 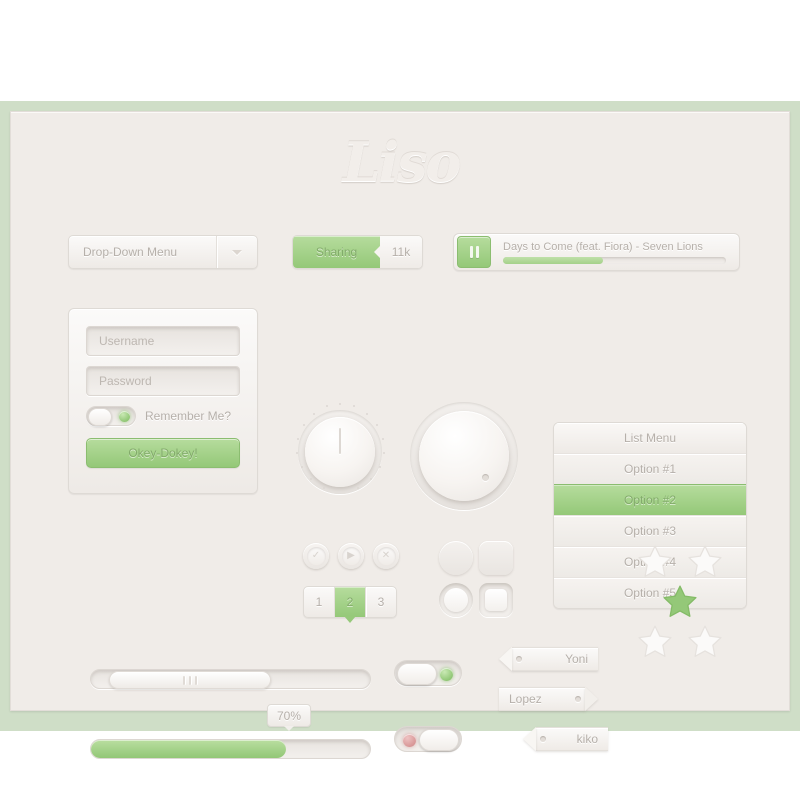 I want to click on scrollbar-slider, so click(x=230, y=679).